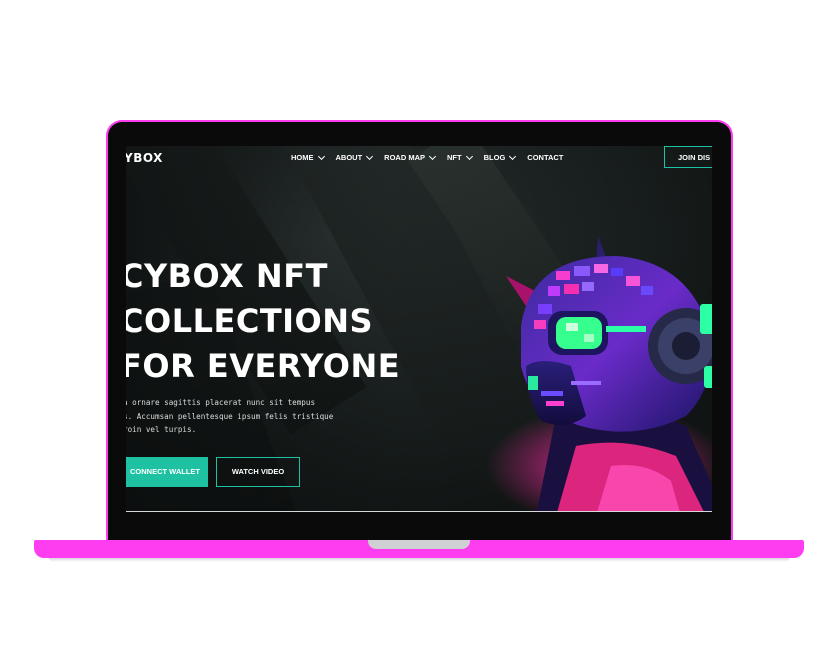 The height and width of the screenshot is (650, 838). What do you see at coordinates (250, 321) in the screenshot?
I see `hero-title-line: COLLECTIONS` at bounding box center [250, 321].